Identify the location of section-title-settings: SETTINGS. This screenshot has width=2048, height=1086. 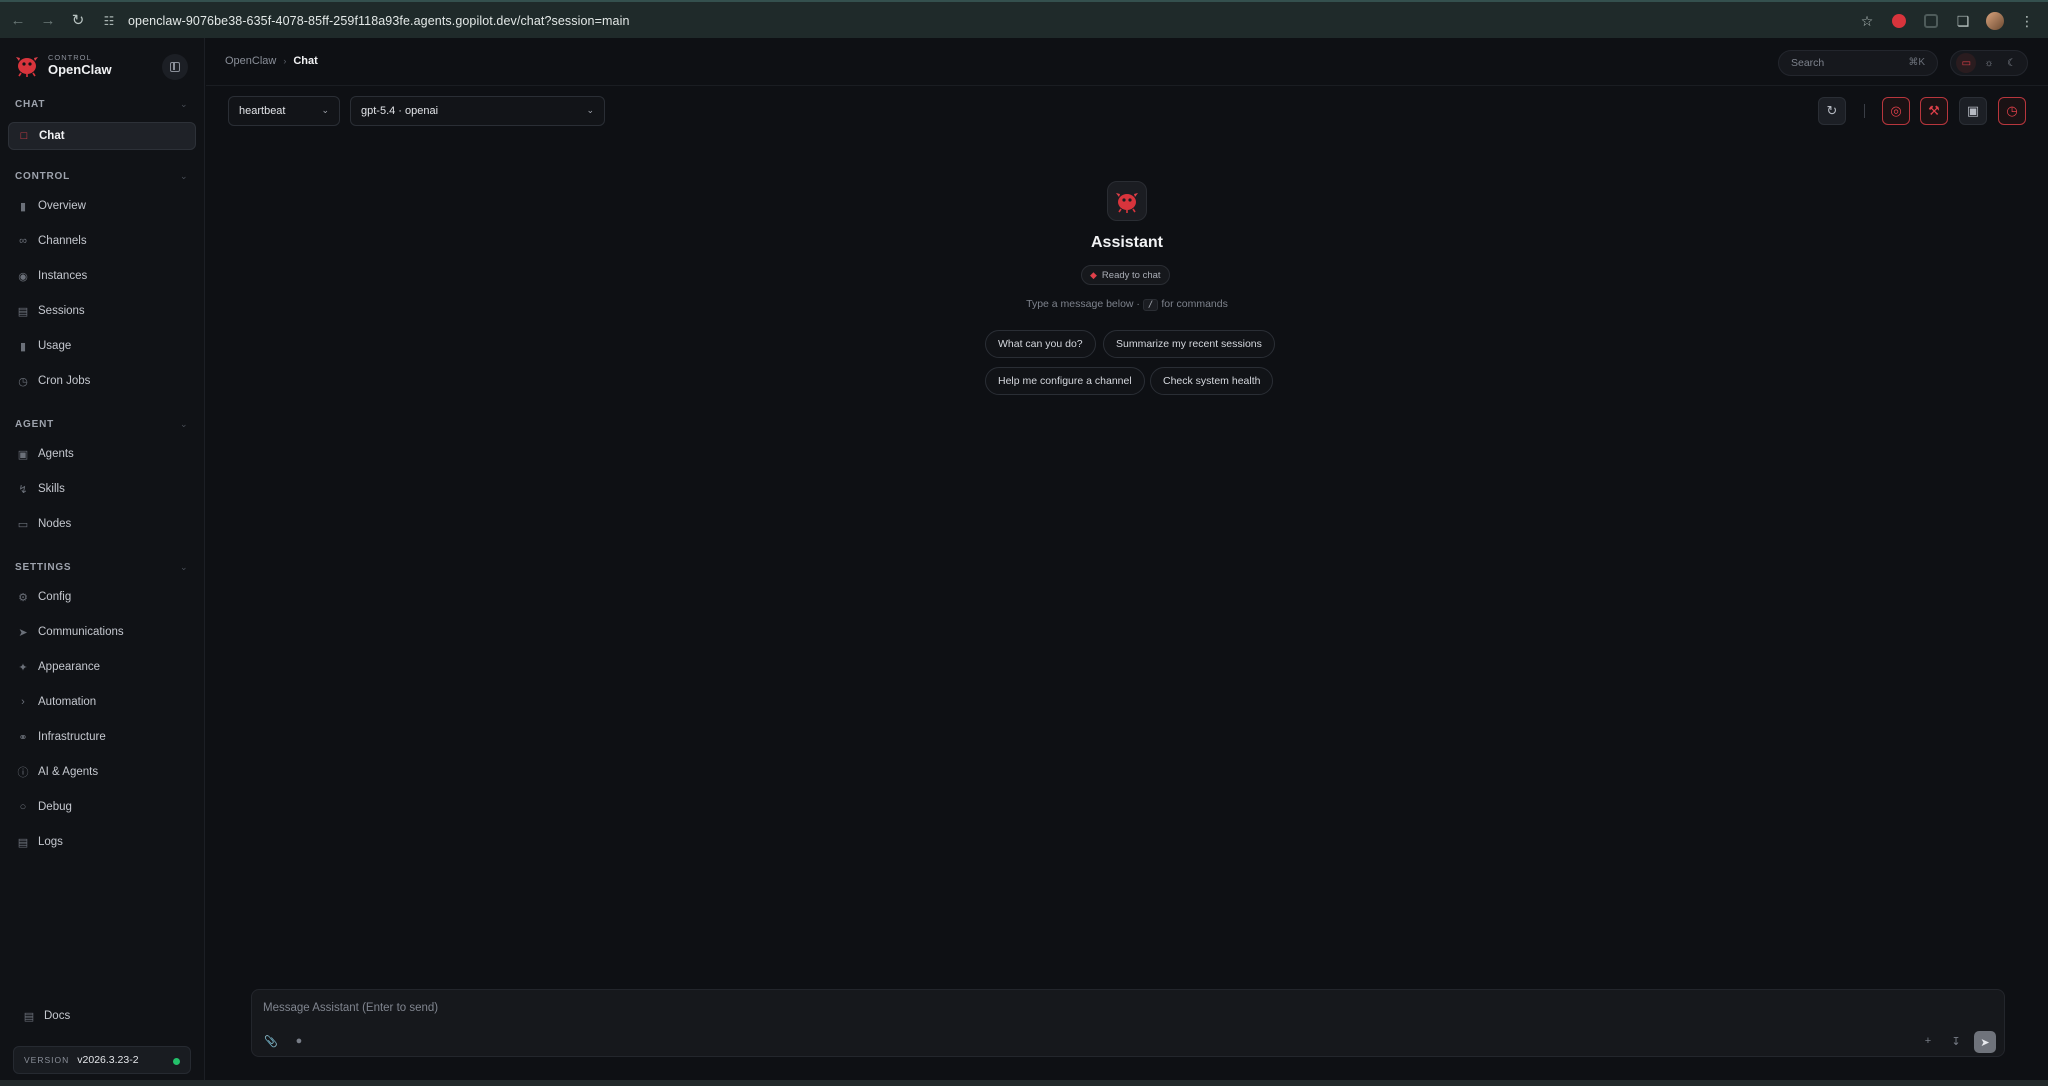
(43, 567).